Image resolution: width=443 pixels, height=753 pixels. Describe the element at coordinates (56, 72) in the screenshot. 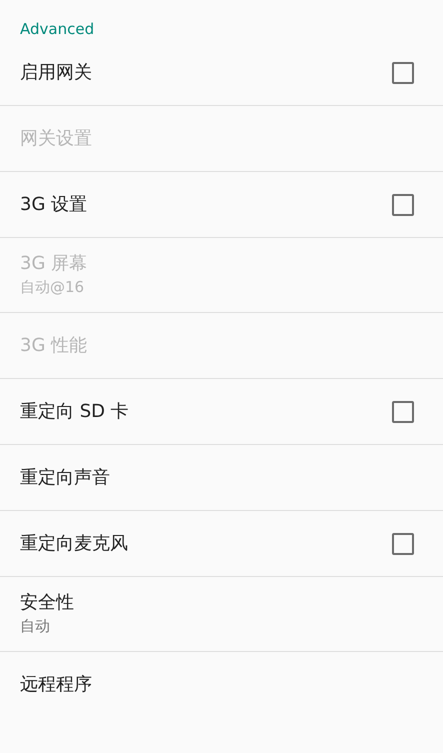

I see `preference-title: 启用网关` at that location.